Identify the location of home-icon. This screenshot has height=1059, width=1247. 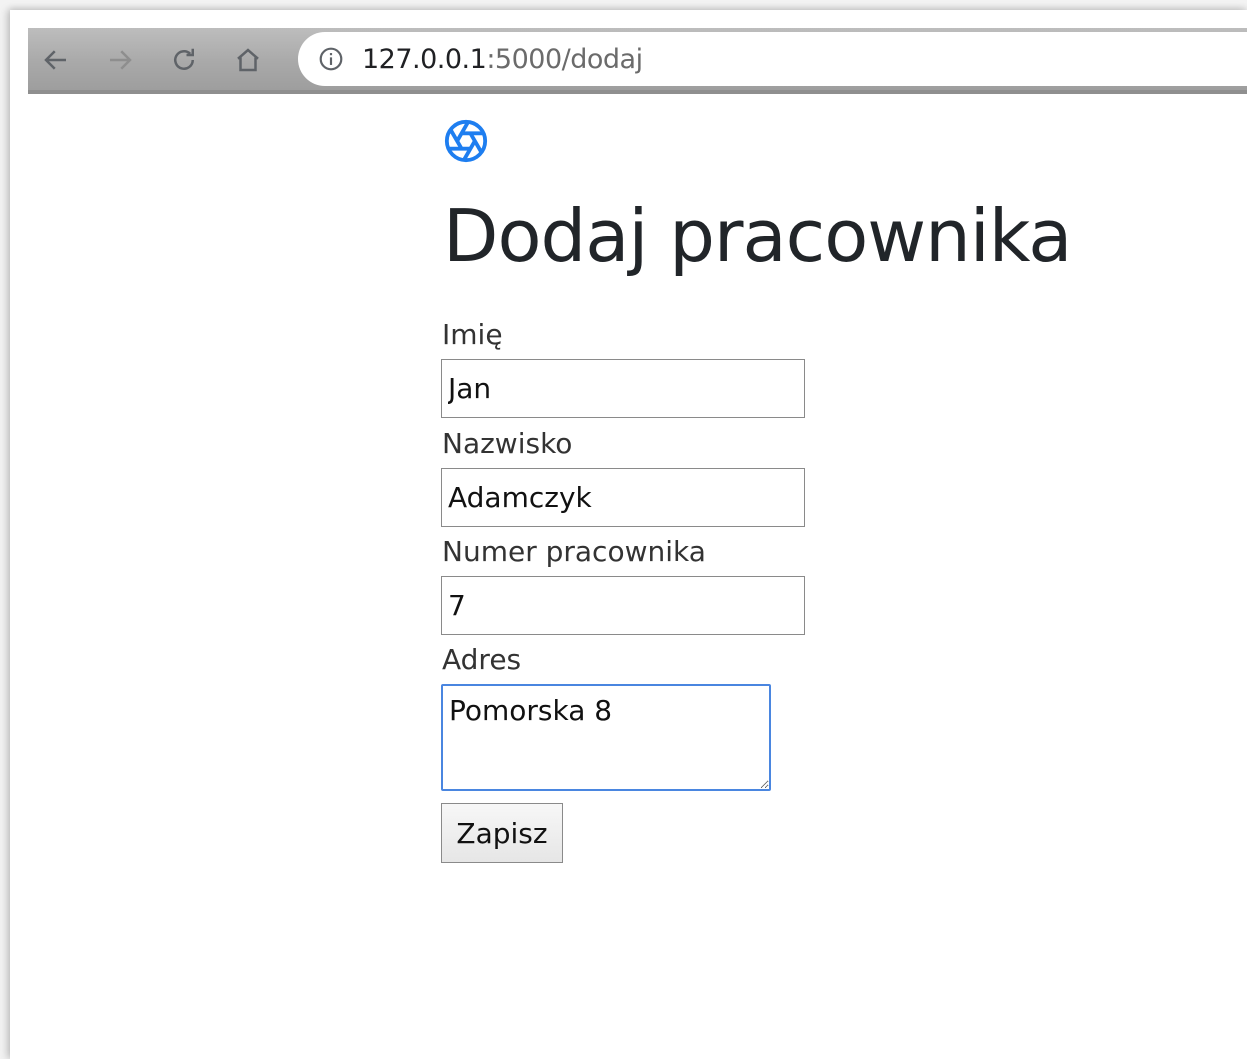
(248, 60).